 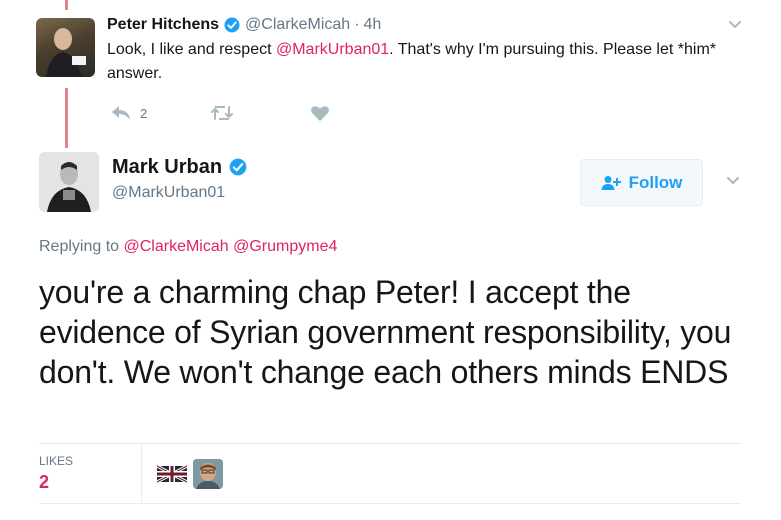 What do you see at coordinates (56, 461) in the screenshot?
I see `likes-label: LIKES` at bounding box center [56, 461].